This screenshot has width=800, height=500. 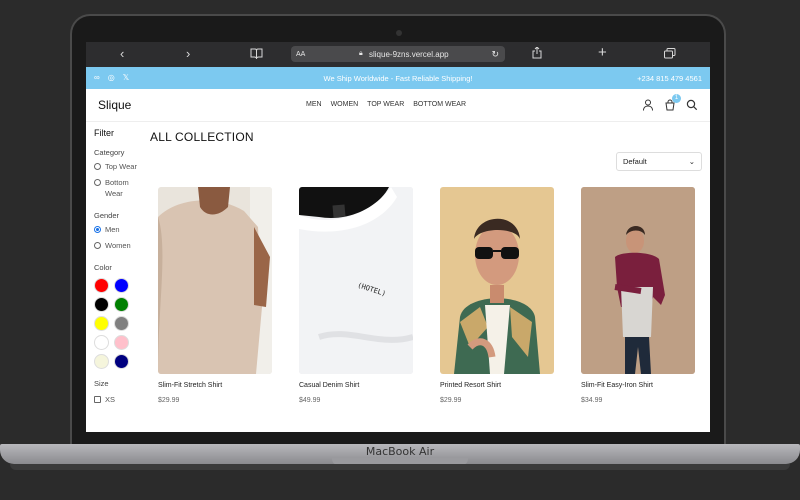 What do you see at coordinates (101, 304) in the screenshot?
I see `color-swatch-black` at bounding box center [101, 304].